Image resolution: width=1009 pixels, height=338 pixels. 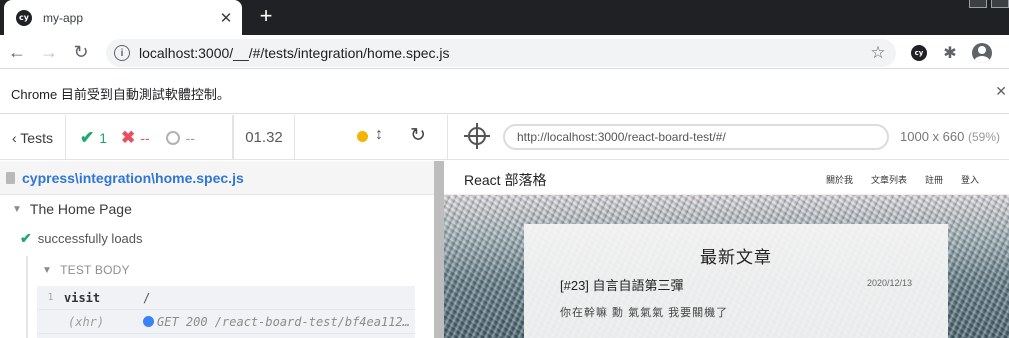 What do you see at coordinates (477, 136) in the screenshot?
I see `selector-playground-icon` at bounding box center [477, 136].